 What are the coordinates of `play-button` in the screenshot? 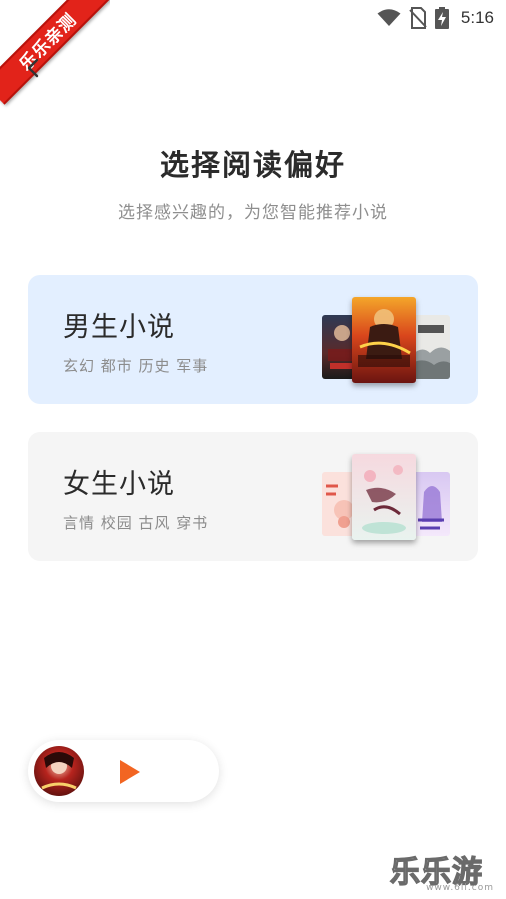 It's located at (130, 772).